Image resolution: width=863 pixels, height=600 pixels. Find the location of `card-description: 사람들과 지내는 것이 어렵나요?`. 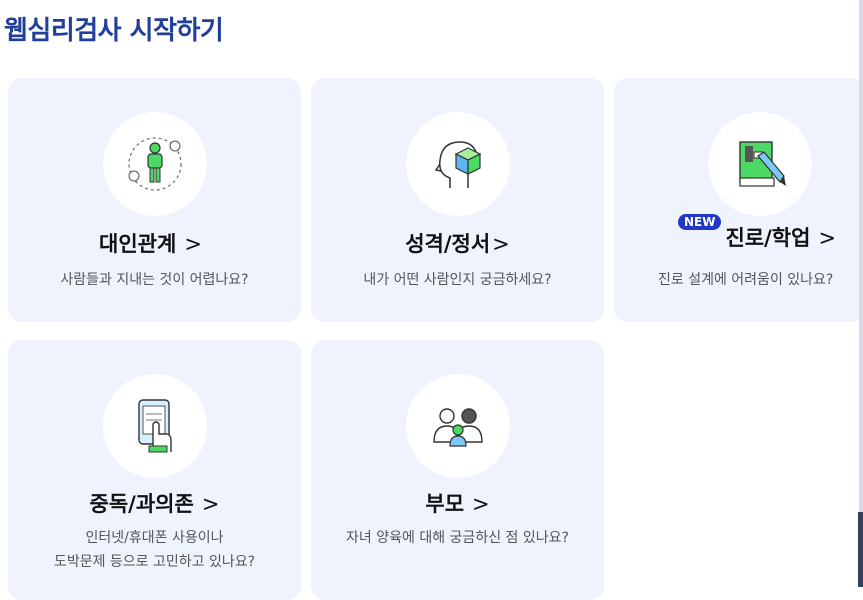

card-description: 사람들과 지내는 것이 어렵나요? is located at coordinates (154, 280).